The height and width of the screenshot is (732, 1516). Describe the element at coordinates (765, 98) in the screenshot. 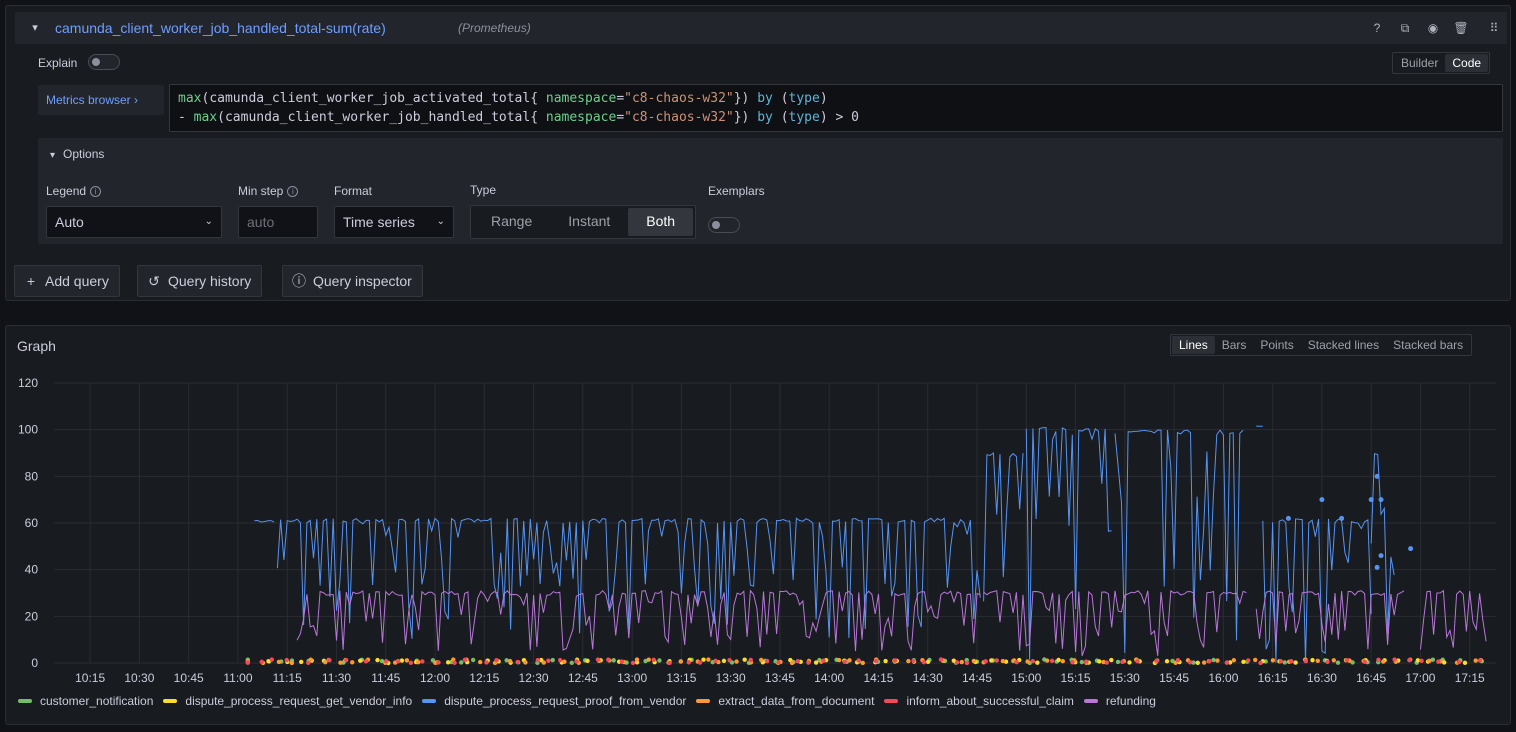

I see `code-by: by` at that location.